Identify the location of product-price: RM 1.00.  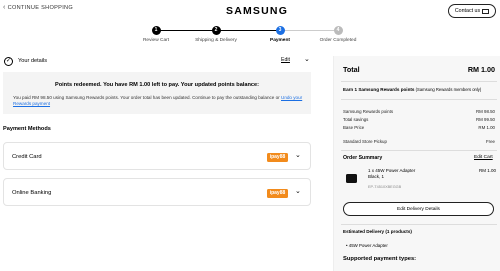
(488, 170).